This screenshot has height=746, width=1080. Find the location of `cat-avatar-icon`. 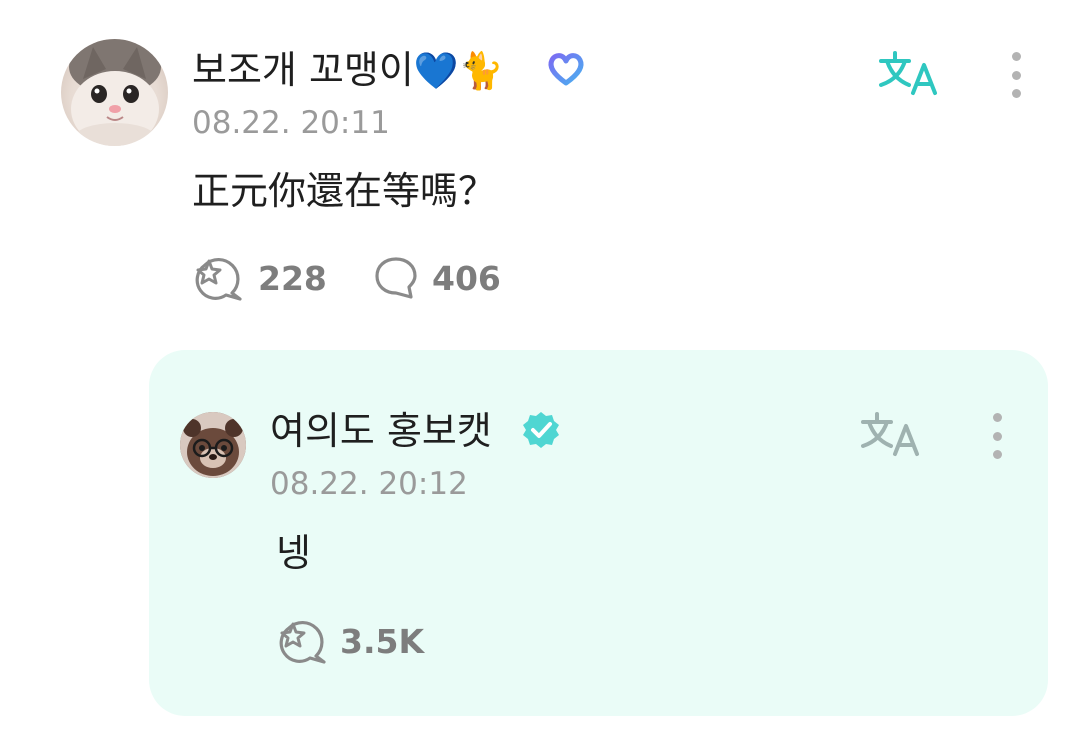

cat-avatar-icon is located at coordinates (115, 92).